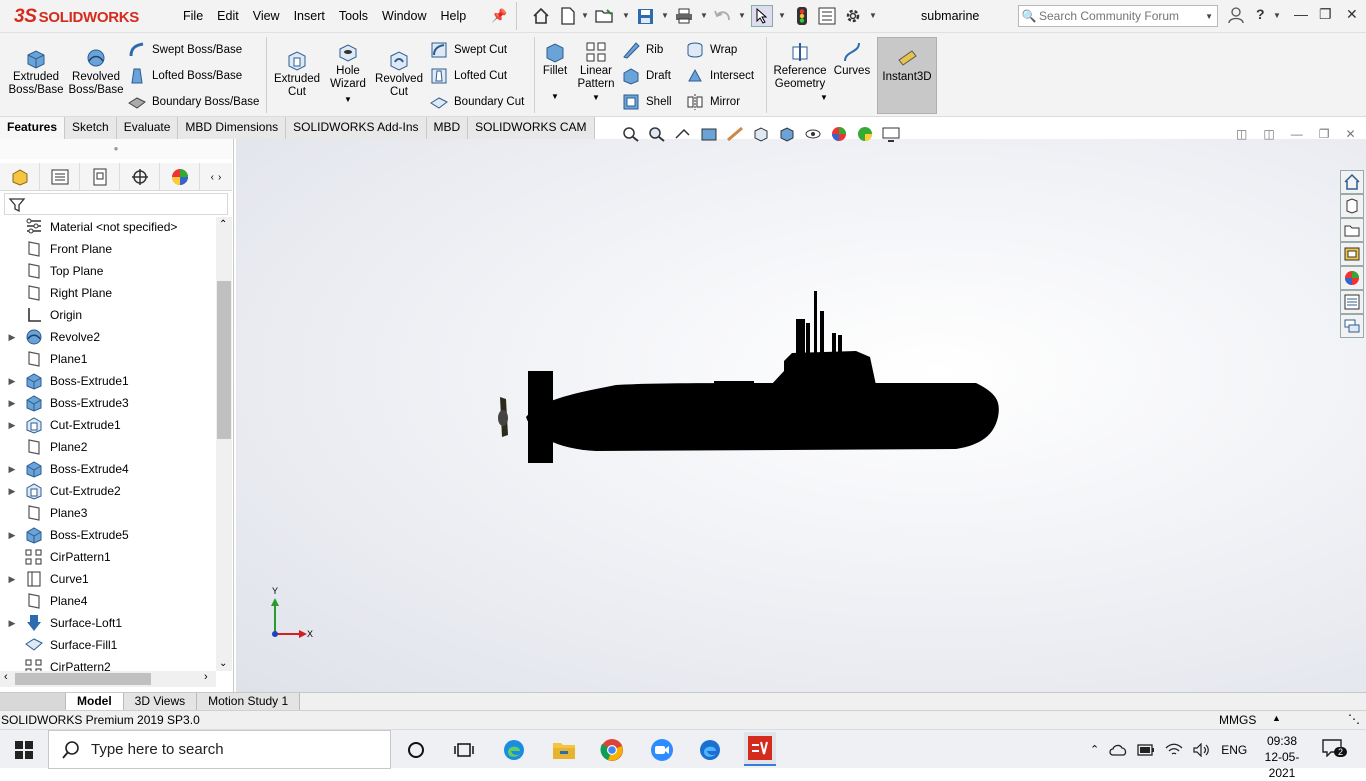 The height and width of the screenshot is (781, 1366). Describe the element at coordinates (1118, 750) in the screenshot. I see `onedrive-cloud-icon` at that location.